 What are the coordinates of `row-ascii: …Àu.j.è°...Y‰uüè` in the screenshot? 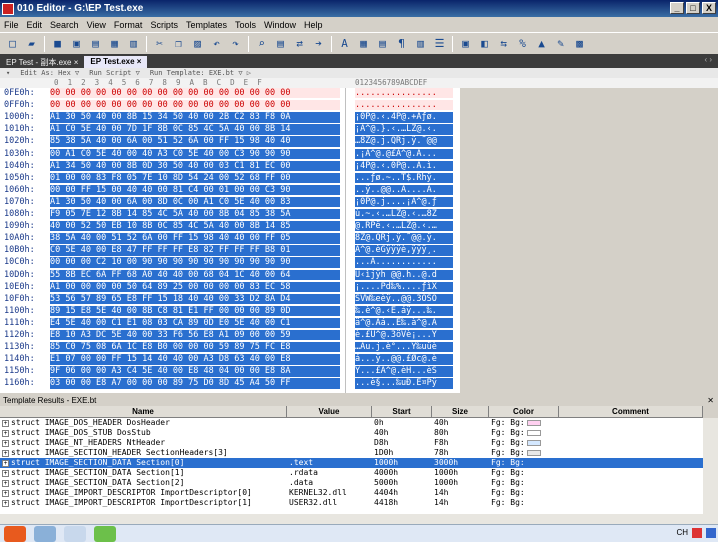 It's located at (404, 347).